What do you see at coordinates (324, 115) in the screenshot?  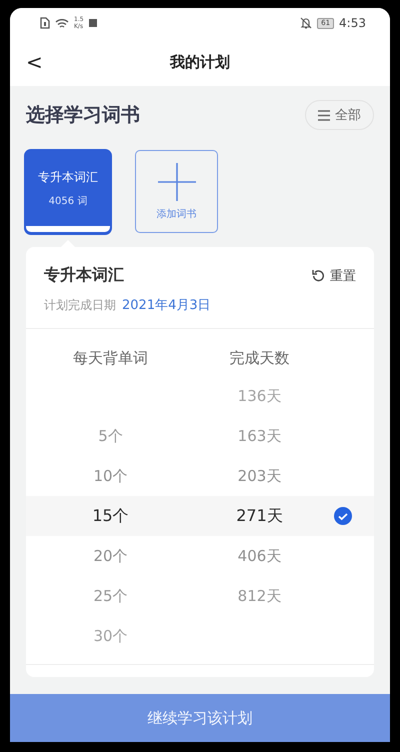 I see `menu-icon` at bounding box center [324, 115].